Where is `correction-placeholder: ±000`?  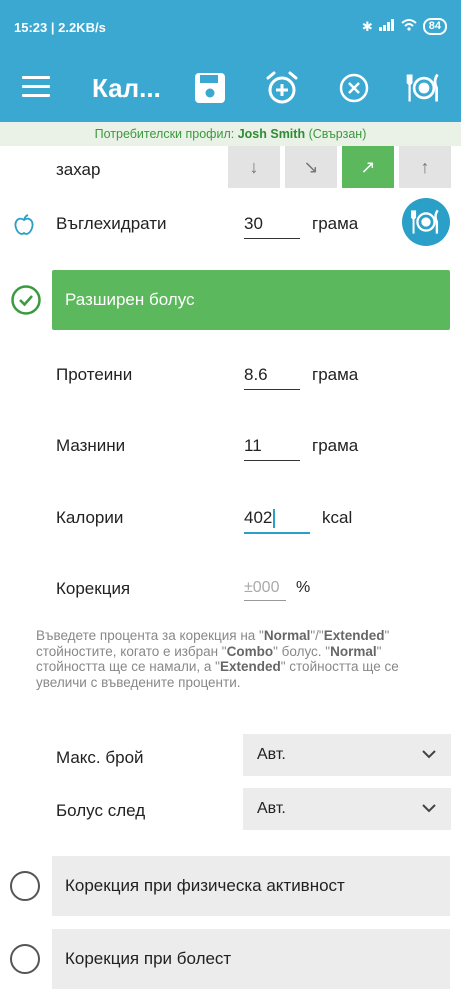
correction-placeholder: ±000 is located at coordinates (262, 587).